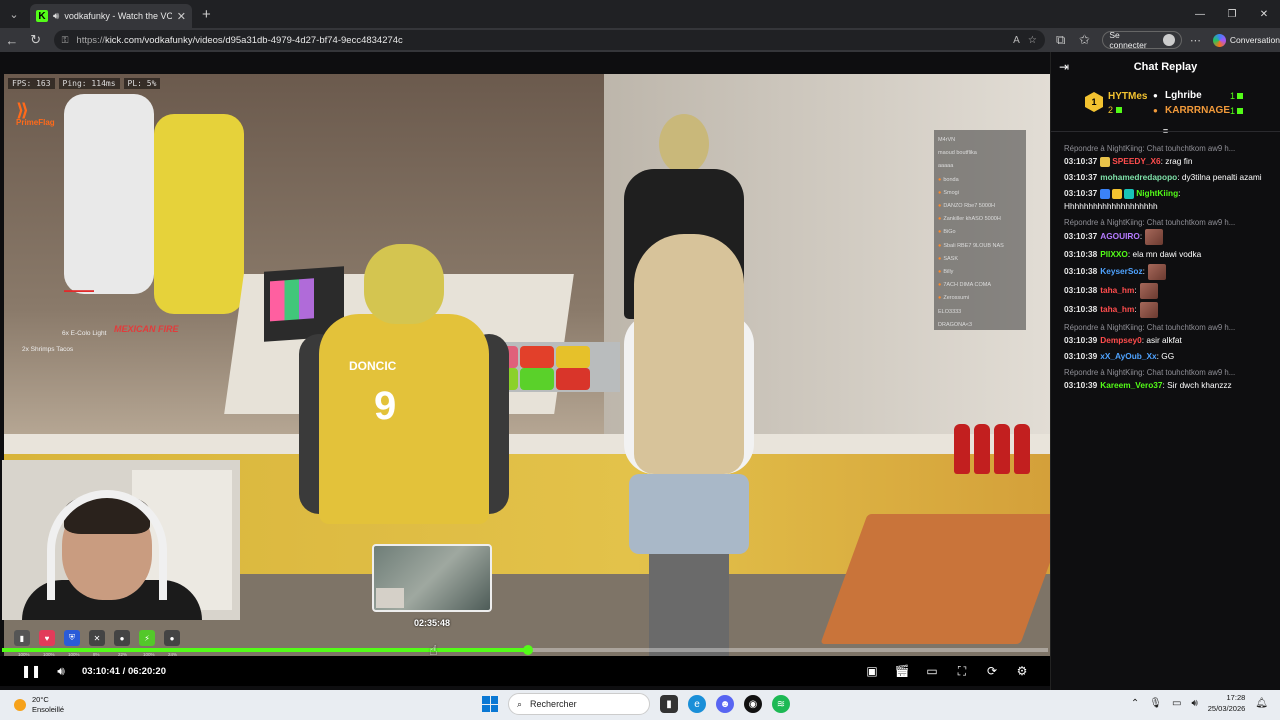  Describe the element at coordinates (1138, 177) in the screenshot. I see `message-username: mohamedredapopo` at that location.